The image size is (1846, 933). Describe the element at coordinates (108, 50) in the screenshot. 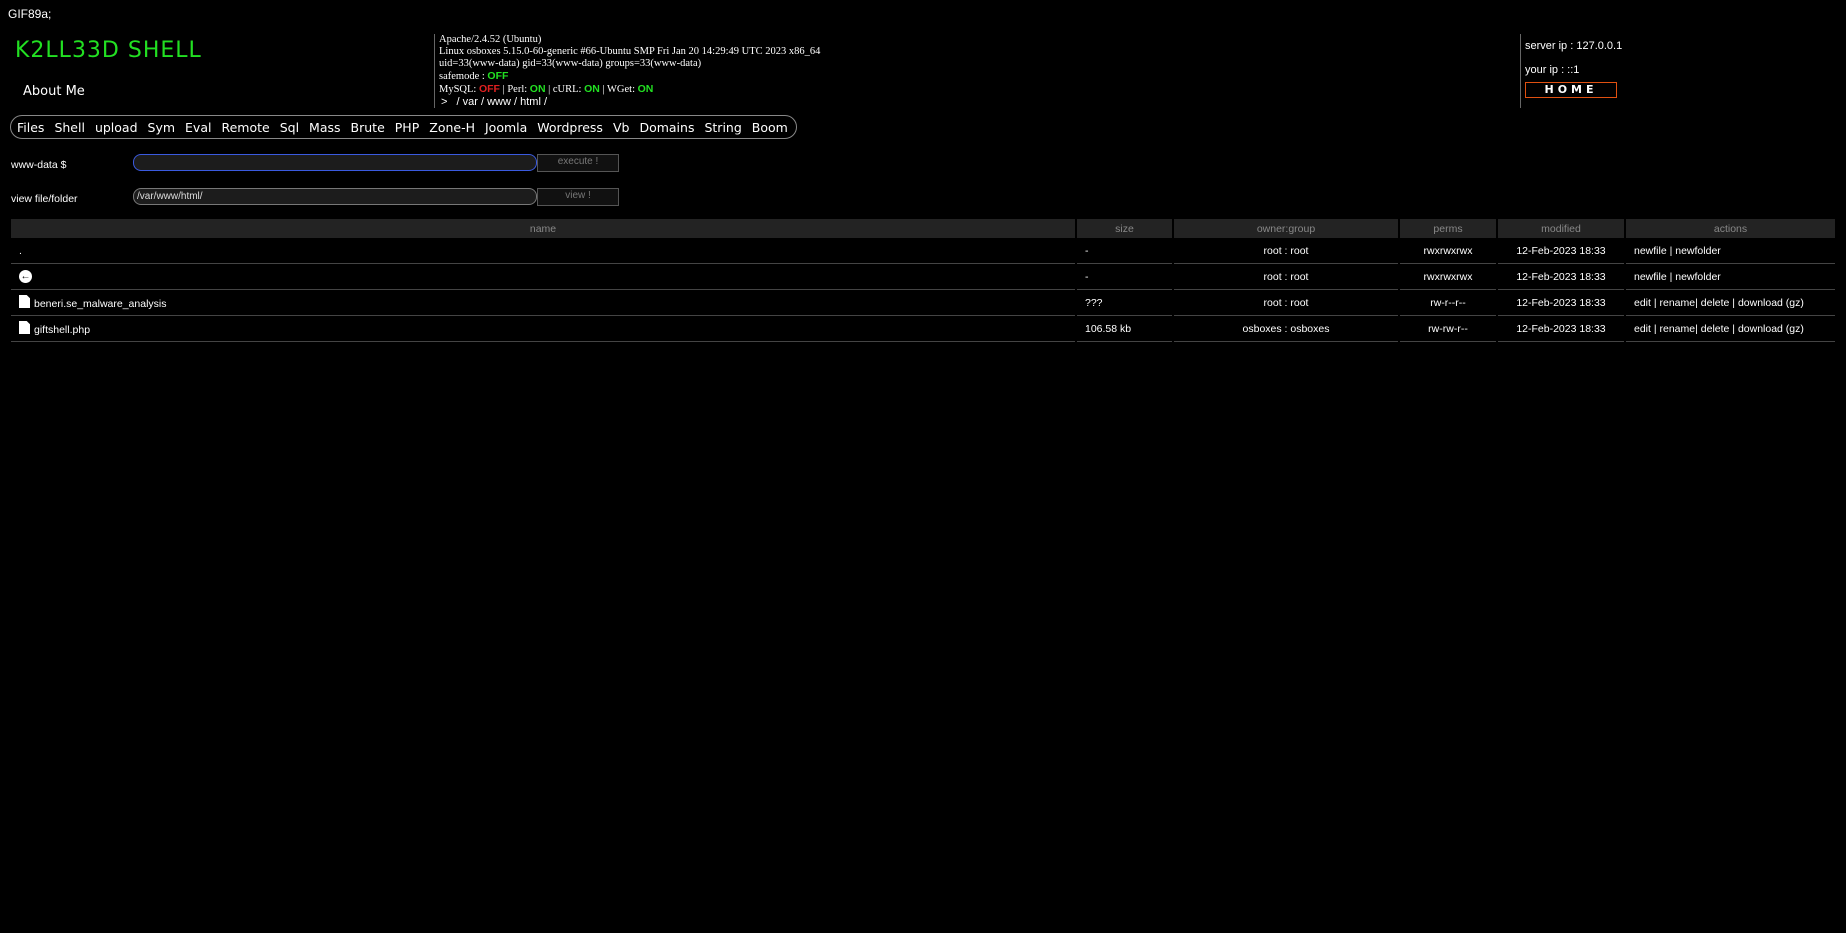

I see `shell-logo: K2LL33D SHELL` at that location.